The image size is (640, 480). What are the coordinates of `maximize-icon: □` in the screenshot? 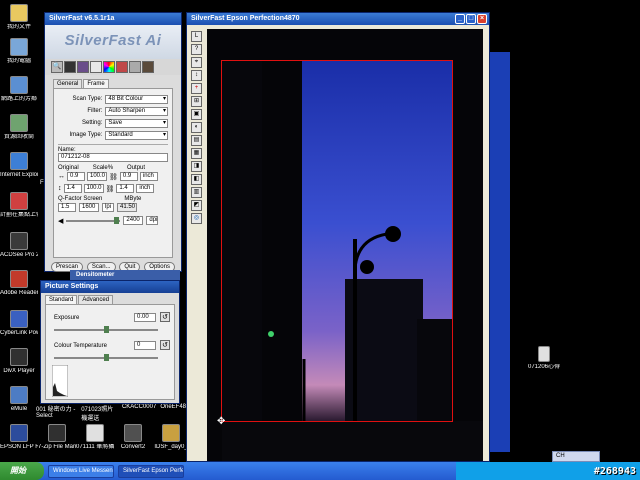 It's located at (471, 19).